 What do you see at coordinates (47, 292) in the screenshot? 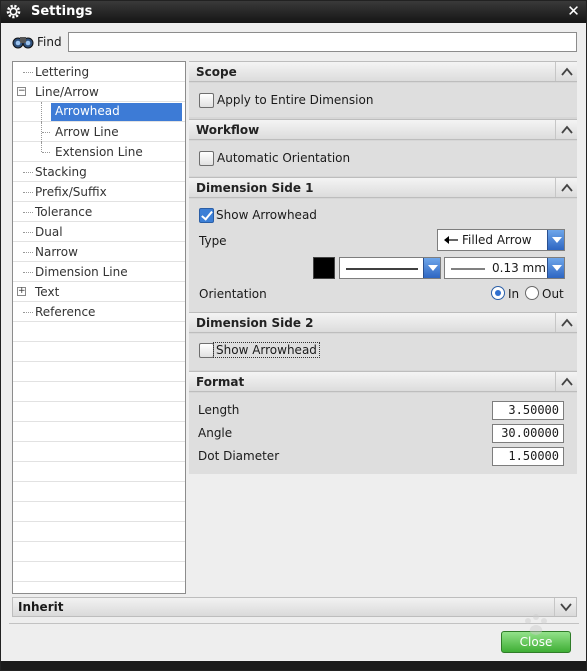
I see `tree-item-label: Text` at bounding box center [47, 292].